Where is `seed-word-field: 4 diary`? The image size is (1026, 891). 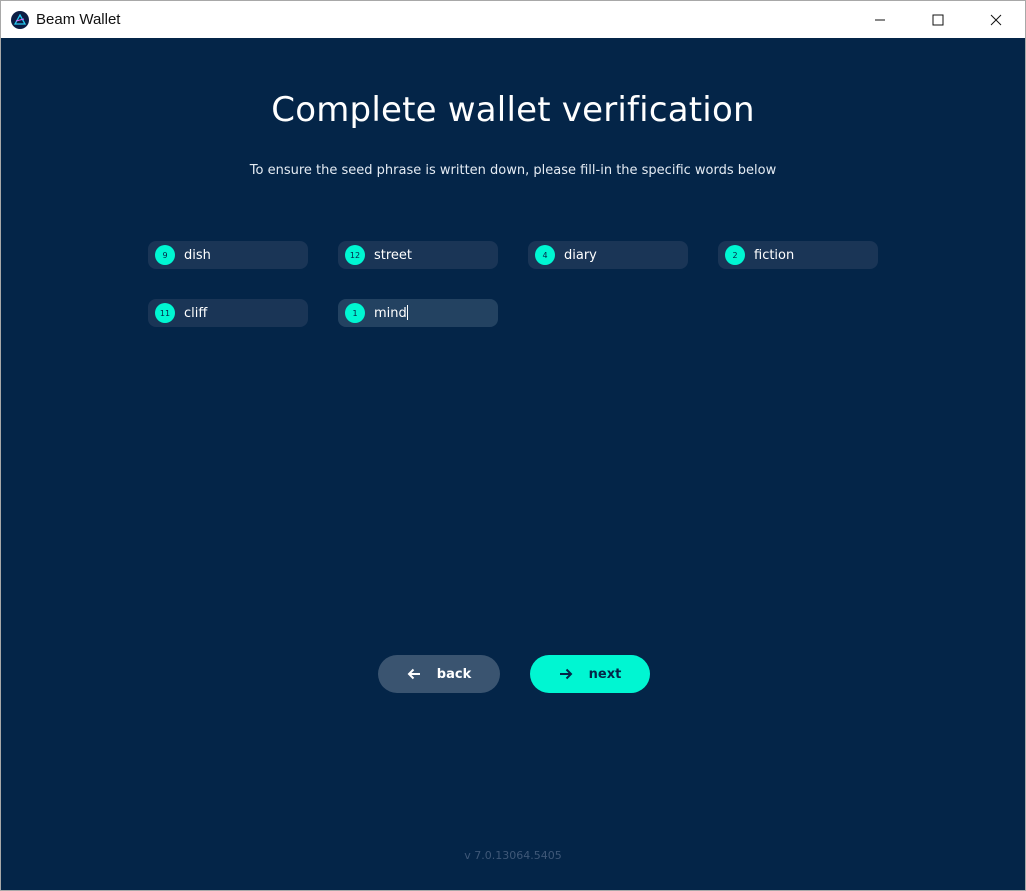
seed-word-field: 4 diary is located at coordinates (608, 255).